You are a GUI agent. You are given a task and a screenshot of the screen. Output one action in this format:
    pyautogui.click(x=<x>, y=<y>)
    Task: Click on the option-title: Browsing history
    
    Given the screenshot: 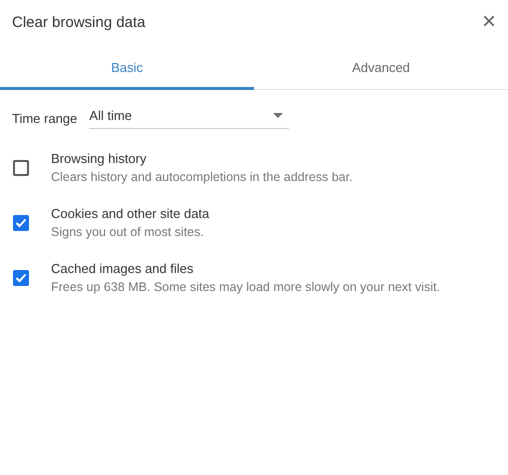 What is the action you would take?
    pyautogui.click(x=99, y=158)
    